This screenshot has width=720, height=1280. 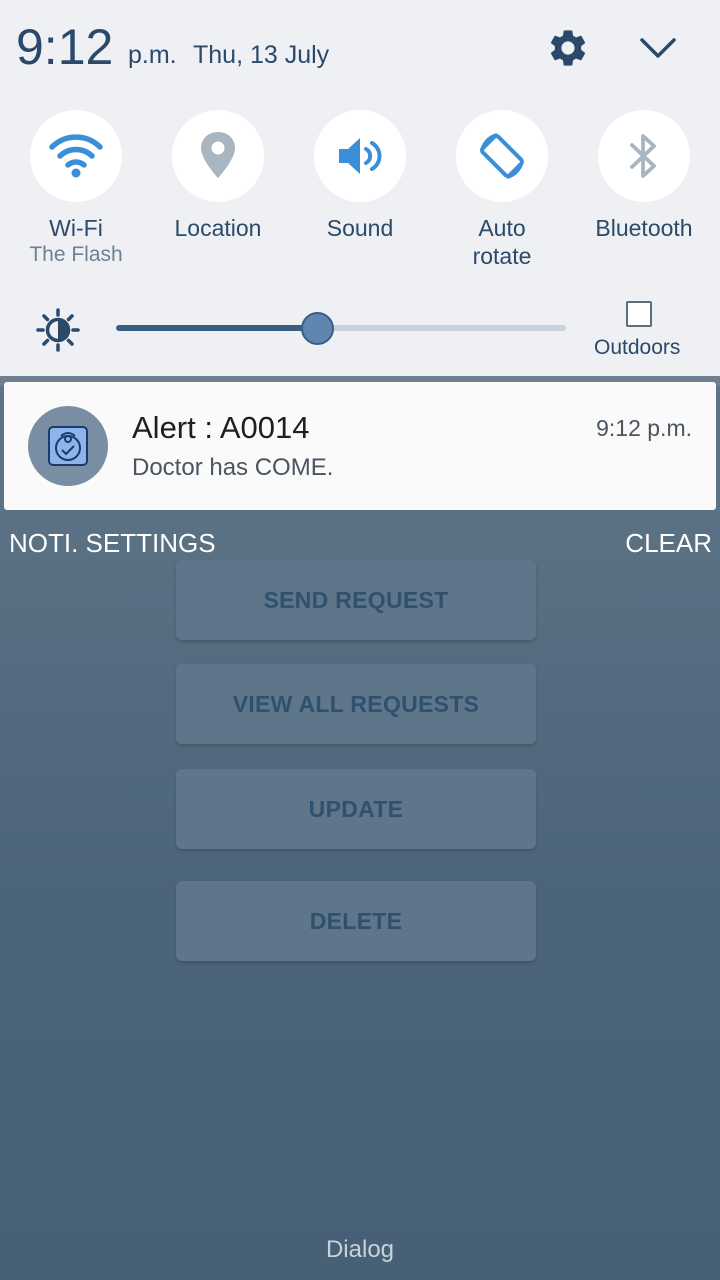 What do you see at coordinates (644, 156) in the screenshot?
I see `bluetooth-icon` at bounding box center [644, 156].